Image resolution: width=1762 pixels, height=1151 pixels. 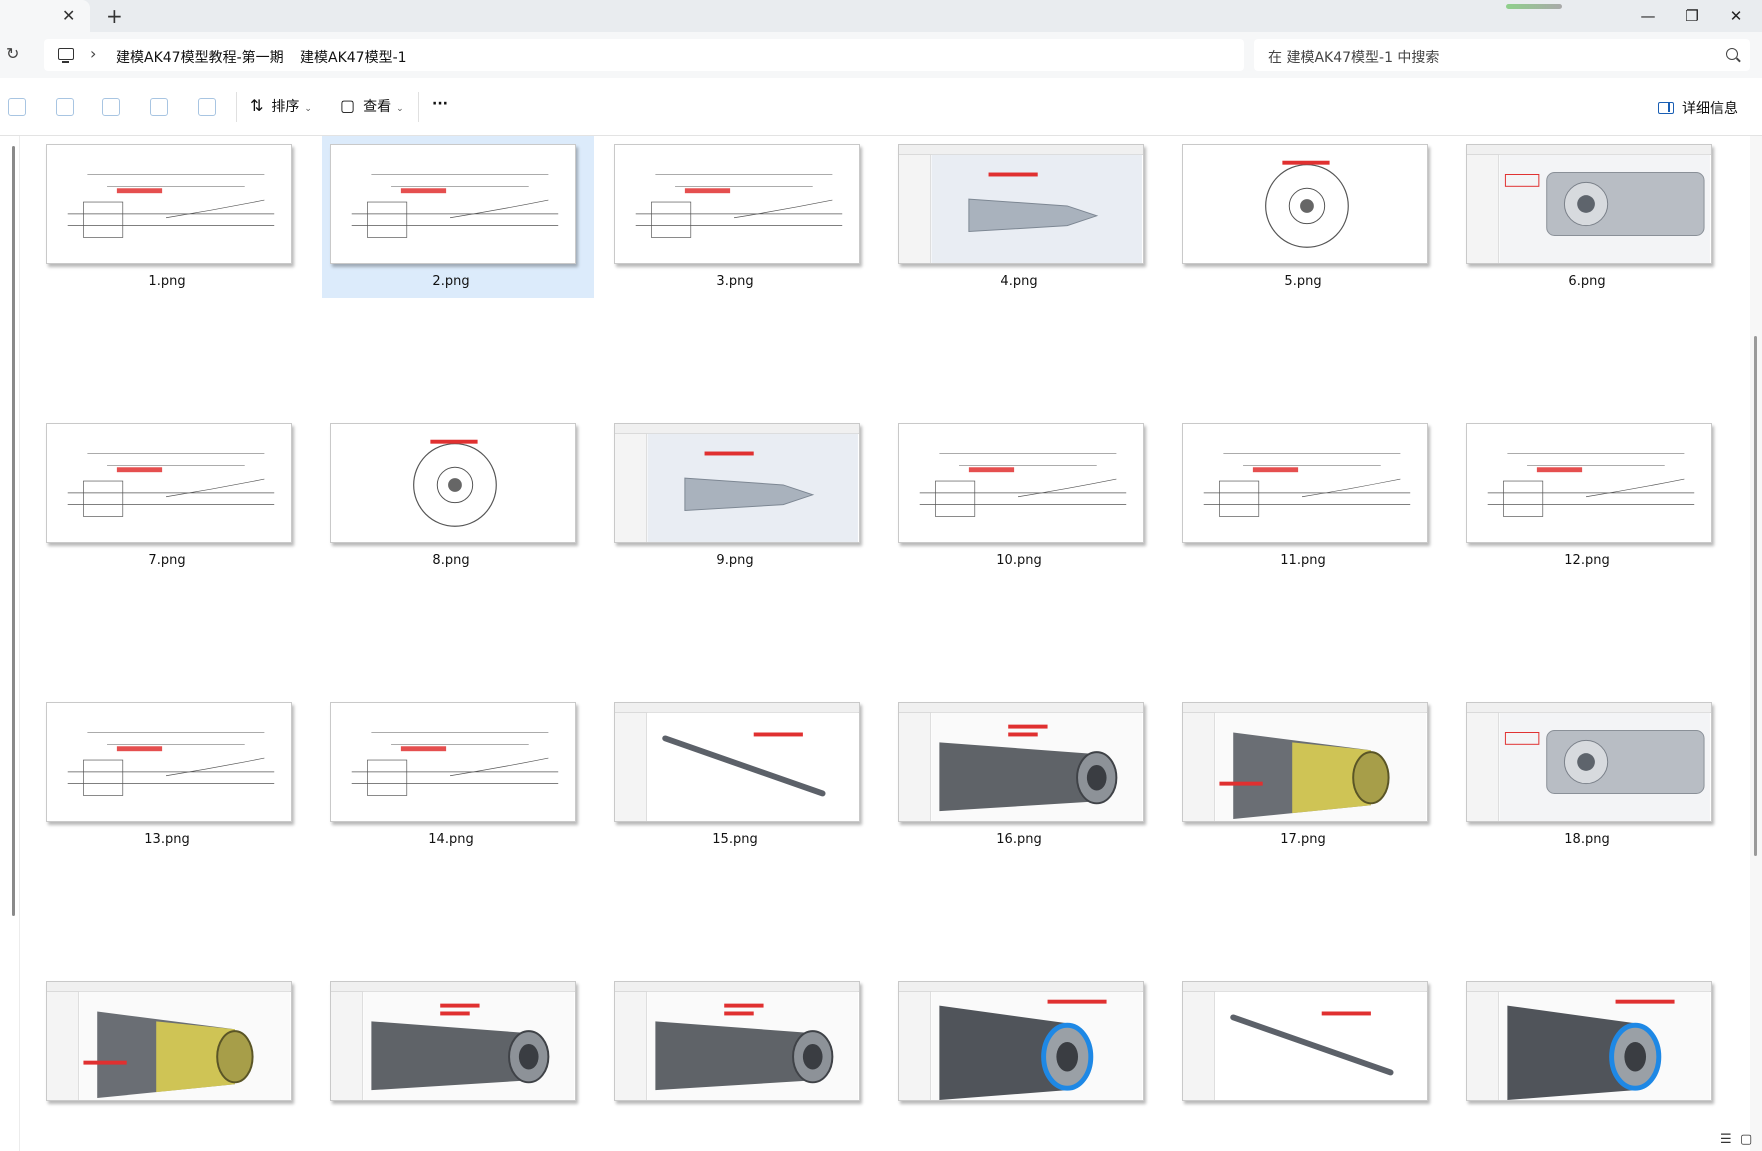 I want to click on file-item: 18.png, so click(x=1594, y=768).